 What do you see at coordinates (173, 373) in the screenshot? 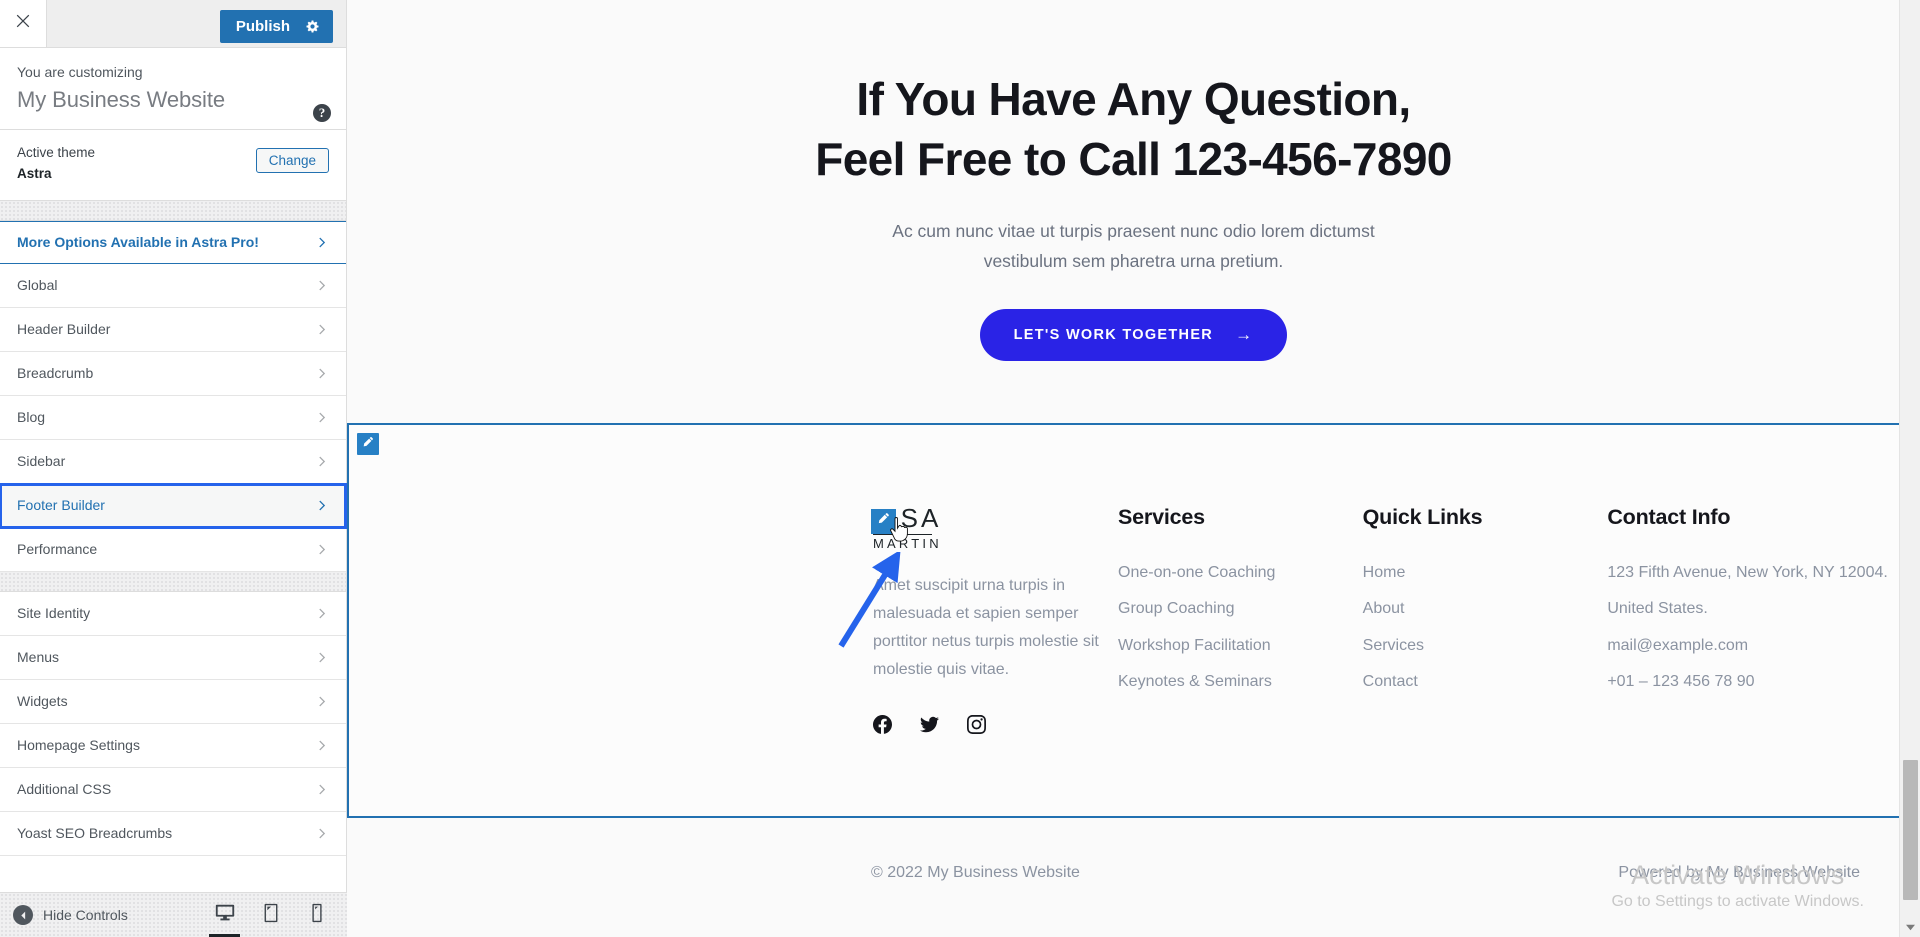
I see `sidebar-item-breadcrumb: Breadcrumb` at bounding box center [173, 373].